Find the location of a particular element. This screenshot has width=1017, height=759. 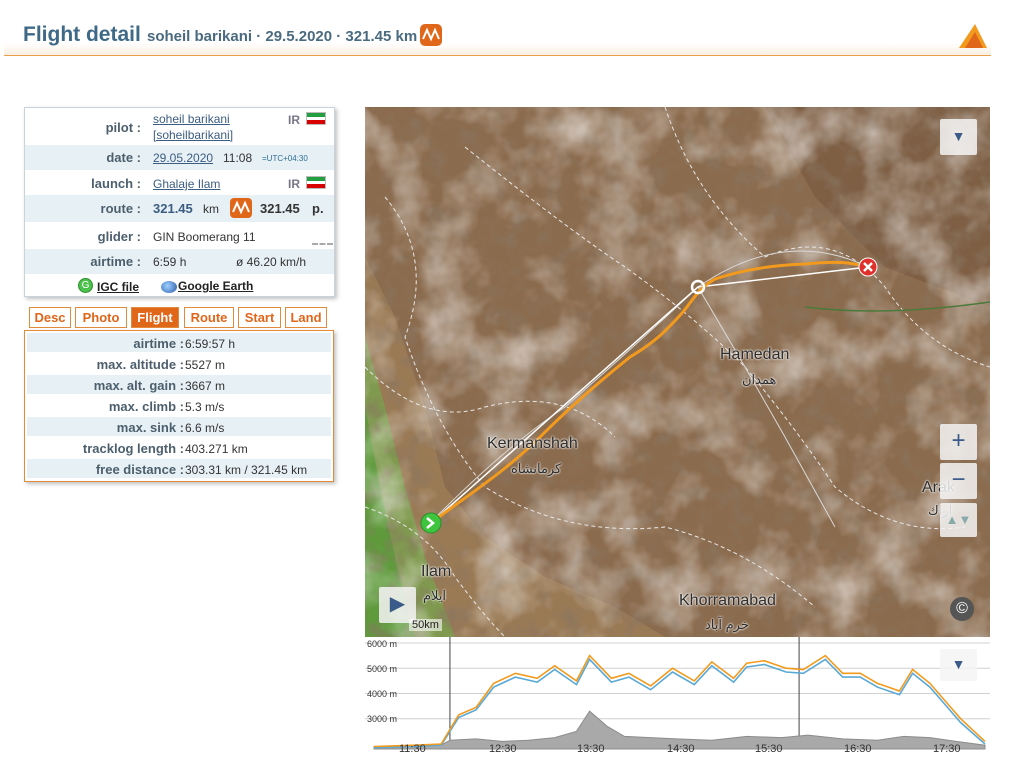

stat-label: max. altitude : is located at coordinates (140, 364).